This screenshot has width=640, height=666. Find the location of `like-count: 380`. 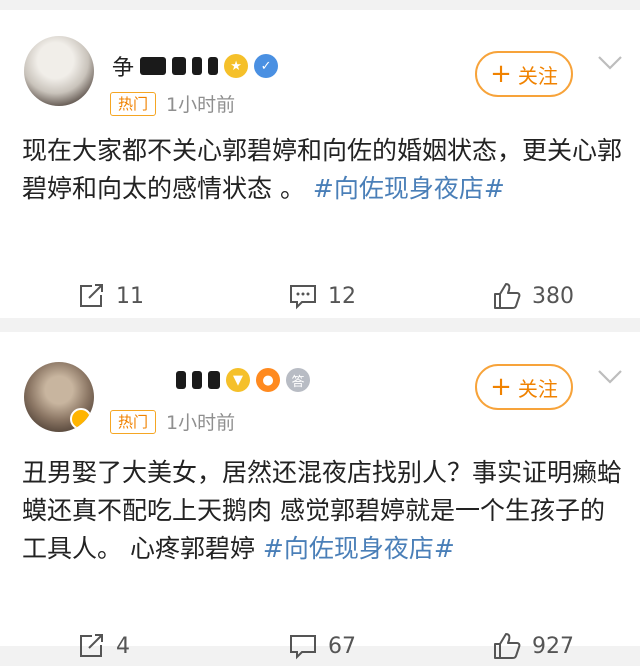

like-count: 380 is located at coordinates (553, 296).